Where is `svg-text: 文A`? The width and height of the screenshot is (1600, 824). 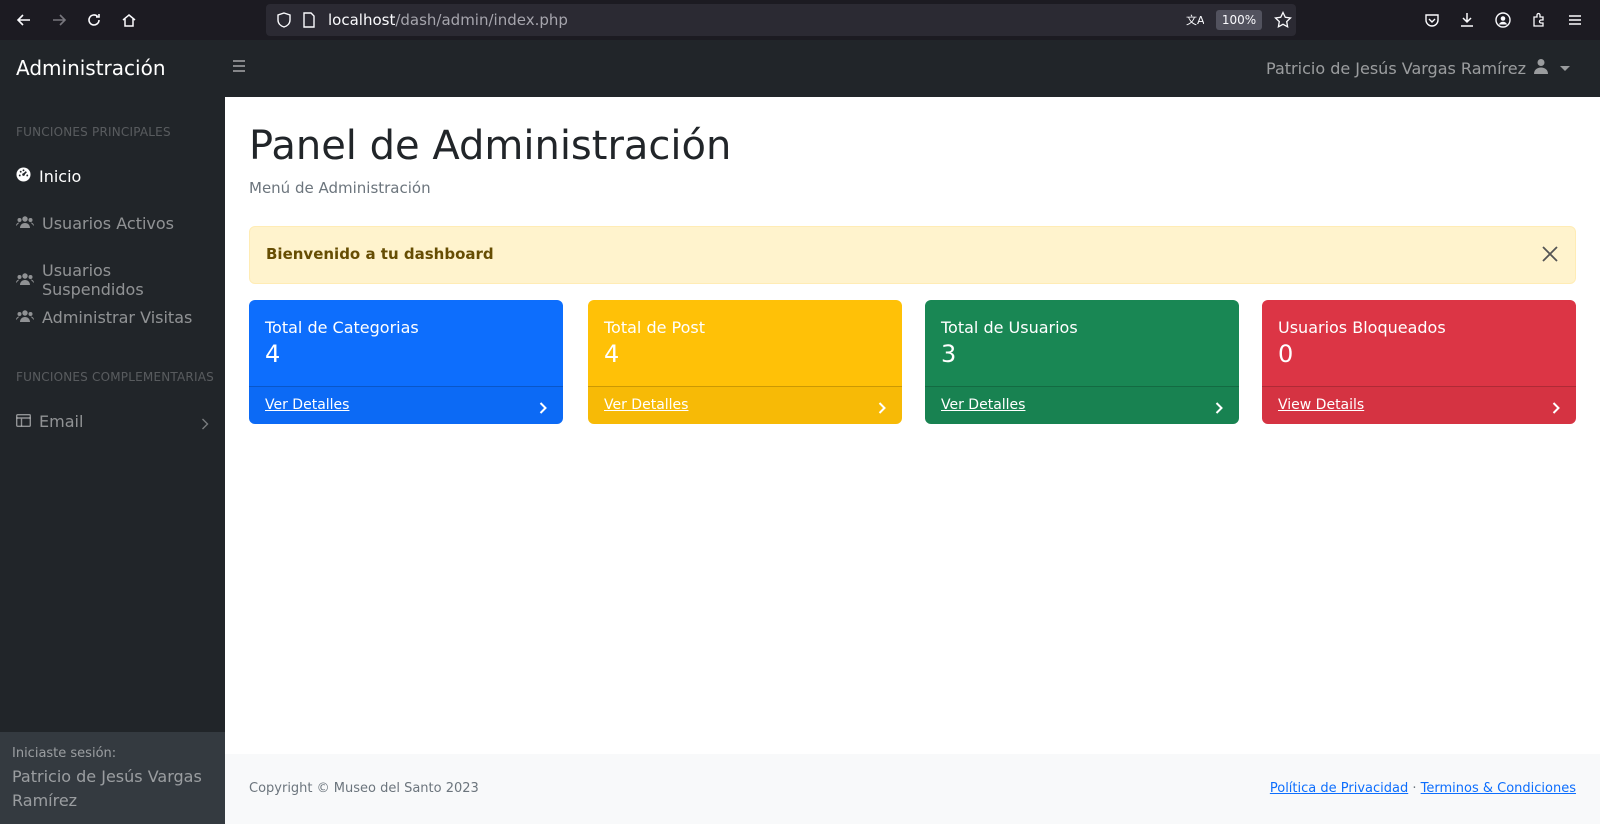
svg-text: 文A is located at coordinates (1195, 20).